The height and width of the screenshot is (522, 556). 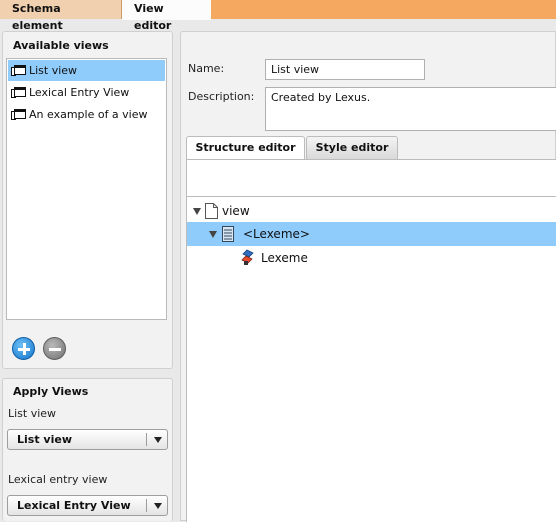 What do you see at coordinates (61, 16) in the screenshot?
I see `tab-schema-element: Schema element` at bounding box center [61, 16].